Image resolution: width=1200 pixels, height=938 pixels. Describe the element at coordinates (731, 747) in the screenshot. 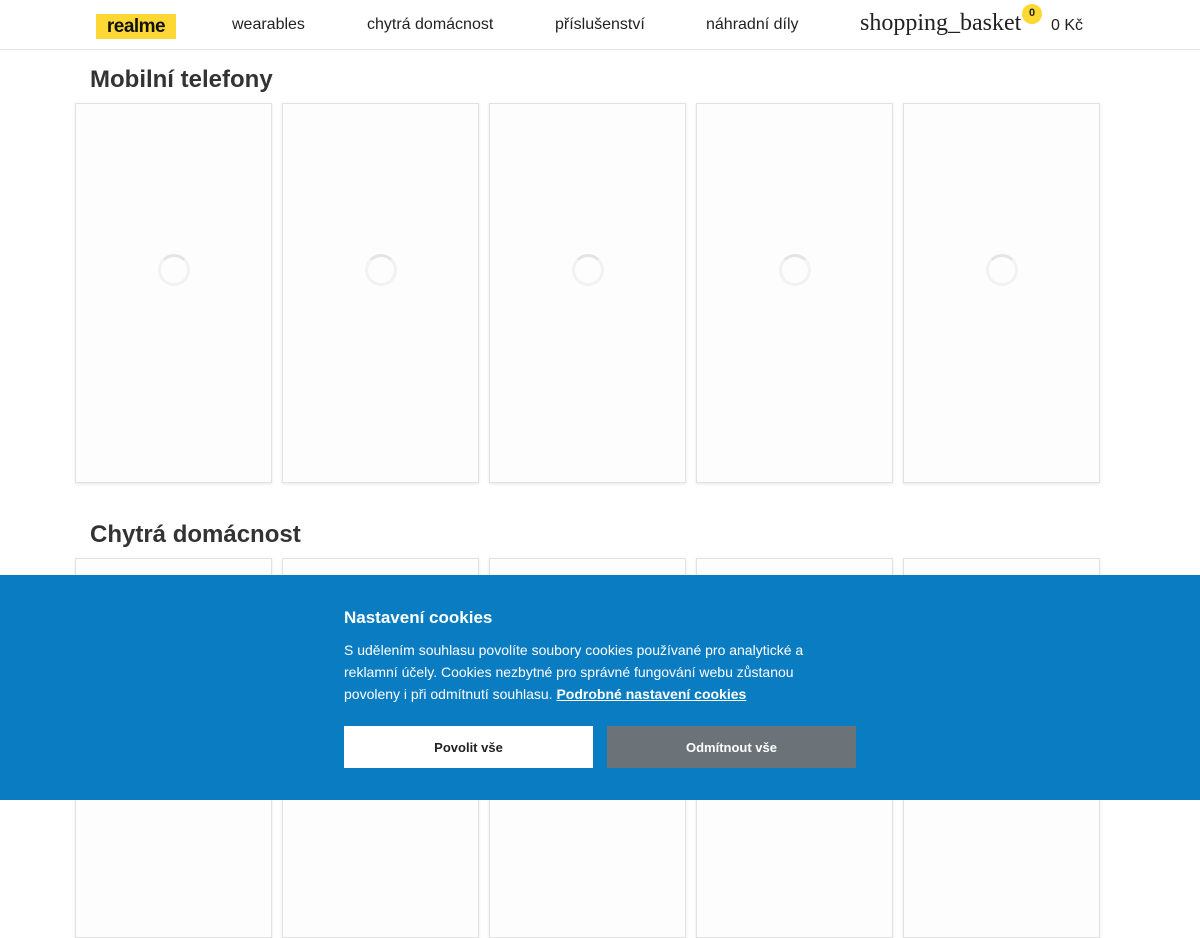

I see `reject-all-button: Odmítnout vše` at that location.